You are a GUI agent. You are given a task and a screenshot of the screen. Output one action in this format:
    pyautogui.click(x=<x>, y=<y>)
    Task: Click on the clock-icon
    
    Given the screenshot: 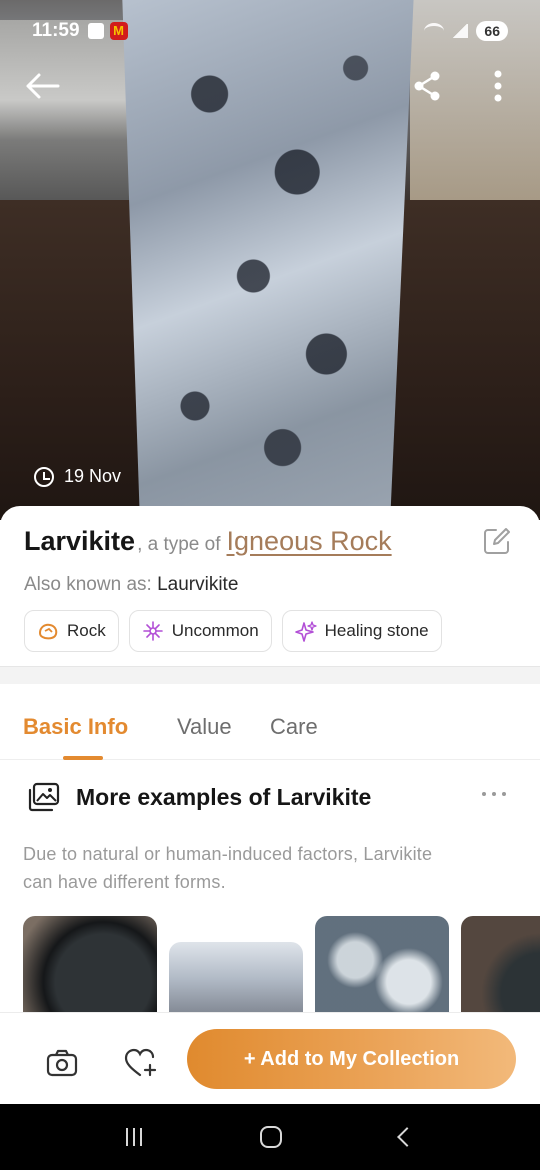 What is the action you would take?
    pyautogui.click(x=44, y=476)
    